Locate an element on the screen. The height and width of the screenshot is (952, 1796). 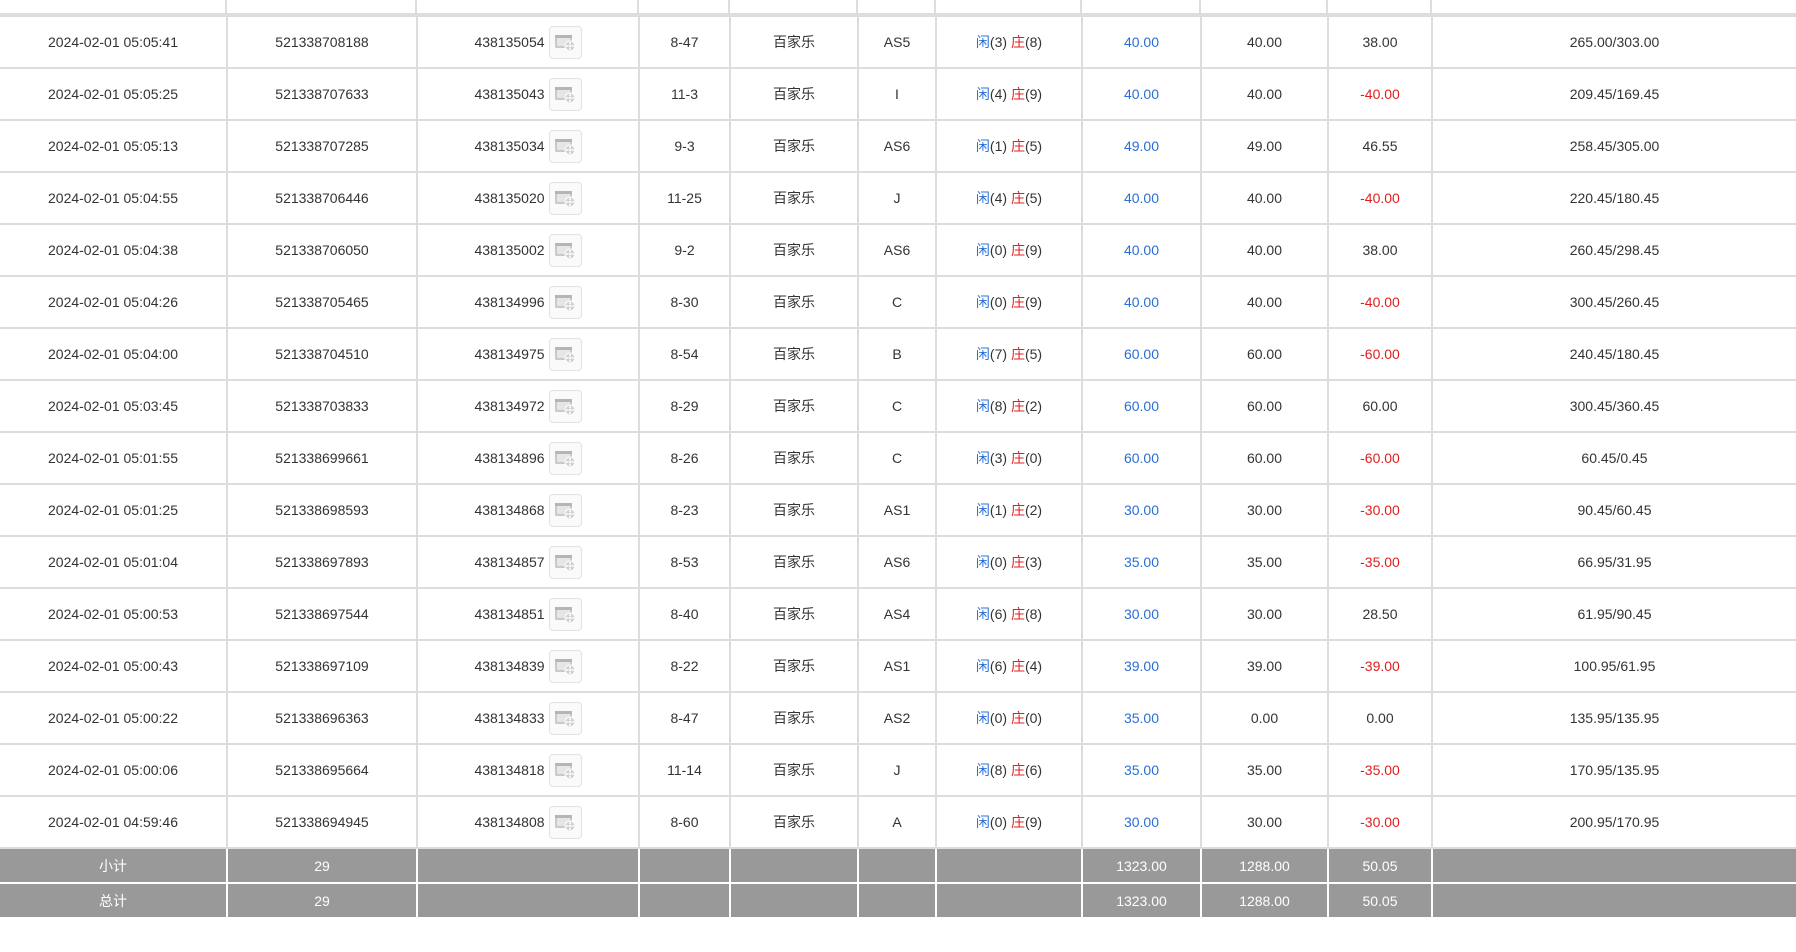
ticket-cell: 438135054 is located at coordinates (528, 42).